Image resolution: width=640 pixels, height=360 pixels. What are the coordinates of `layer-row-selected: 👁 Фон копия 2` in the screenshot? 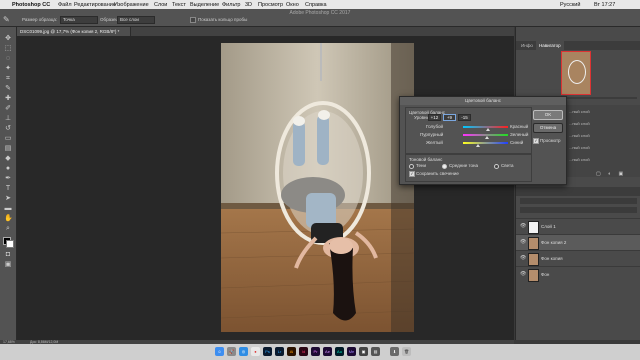 It's located at (578, 242).